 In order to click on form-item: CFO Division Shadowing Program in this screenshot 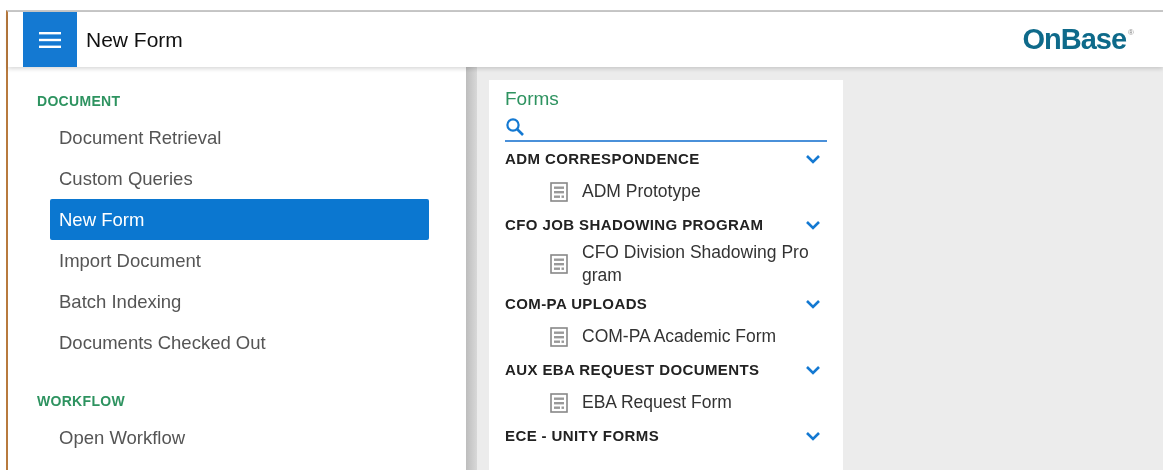, I will do `click(696, 264)`.